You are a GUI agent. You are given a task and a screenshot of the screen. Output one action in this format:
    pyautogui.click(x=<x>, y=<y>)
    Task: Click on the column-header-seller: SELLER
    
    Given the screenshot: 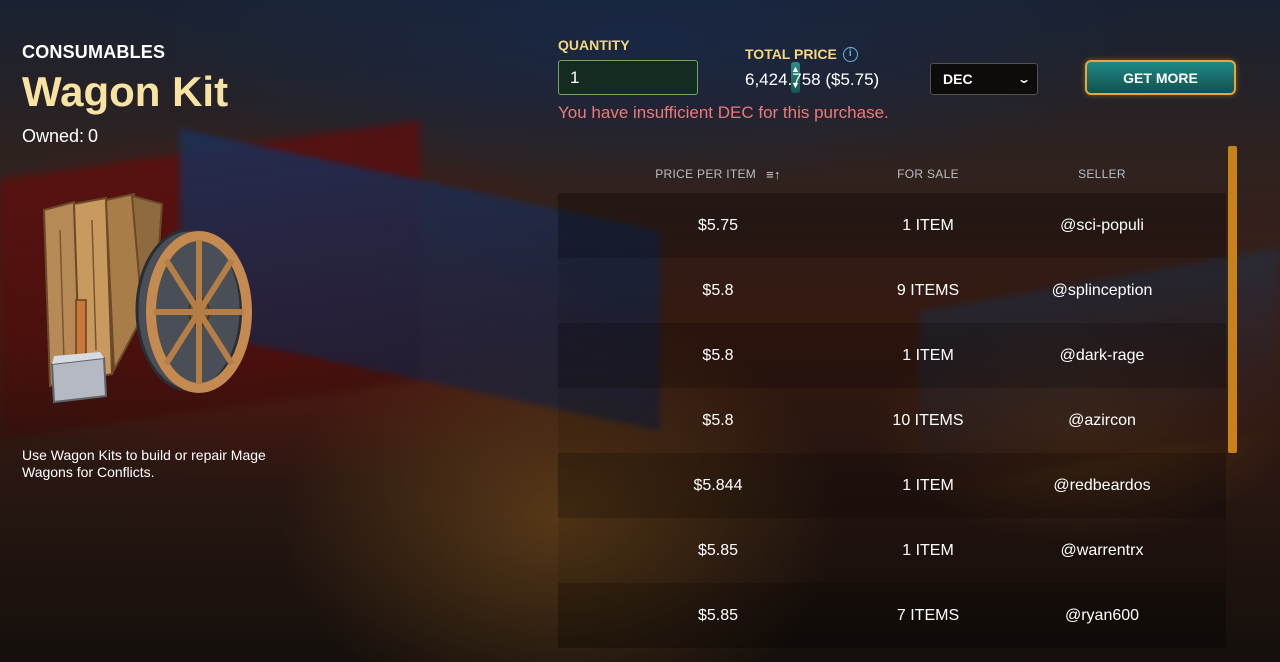 What is the action you would take?
    pyautogui.click(x=1102, y=174)
    